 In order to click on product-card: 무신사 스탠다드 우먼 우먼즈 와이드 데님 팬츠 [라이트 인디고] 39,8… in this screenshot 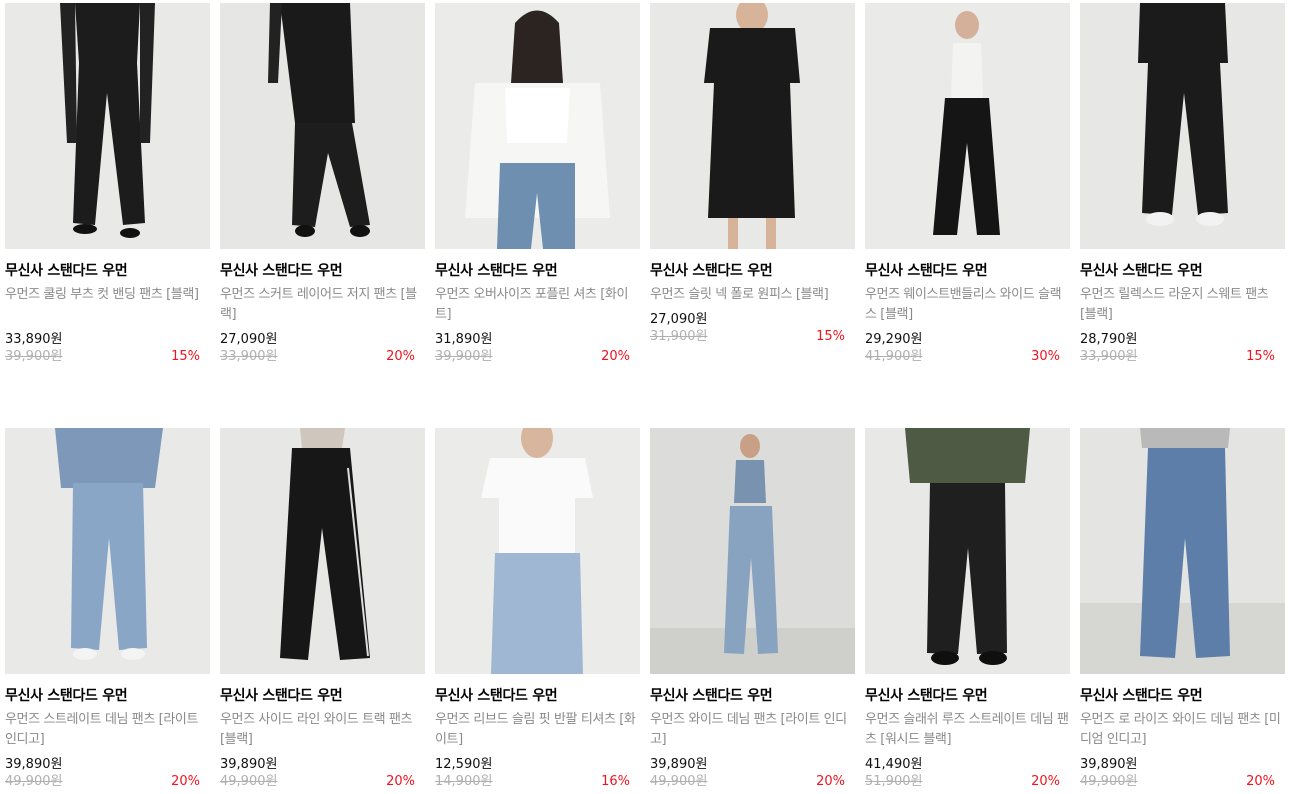, I will do `click(752, 609)`.